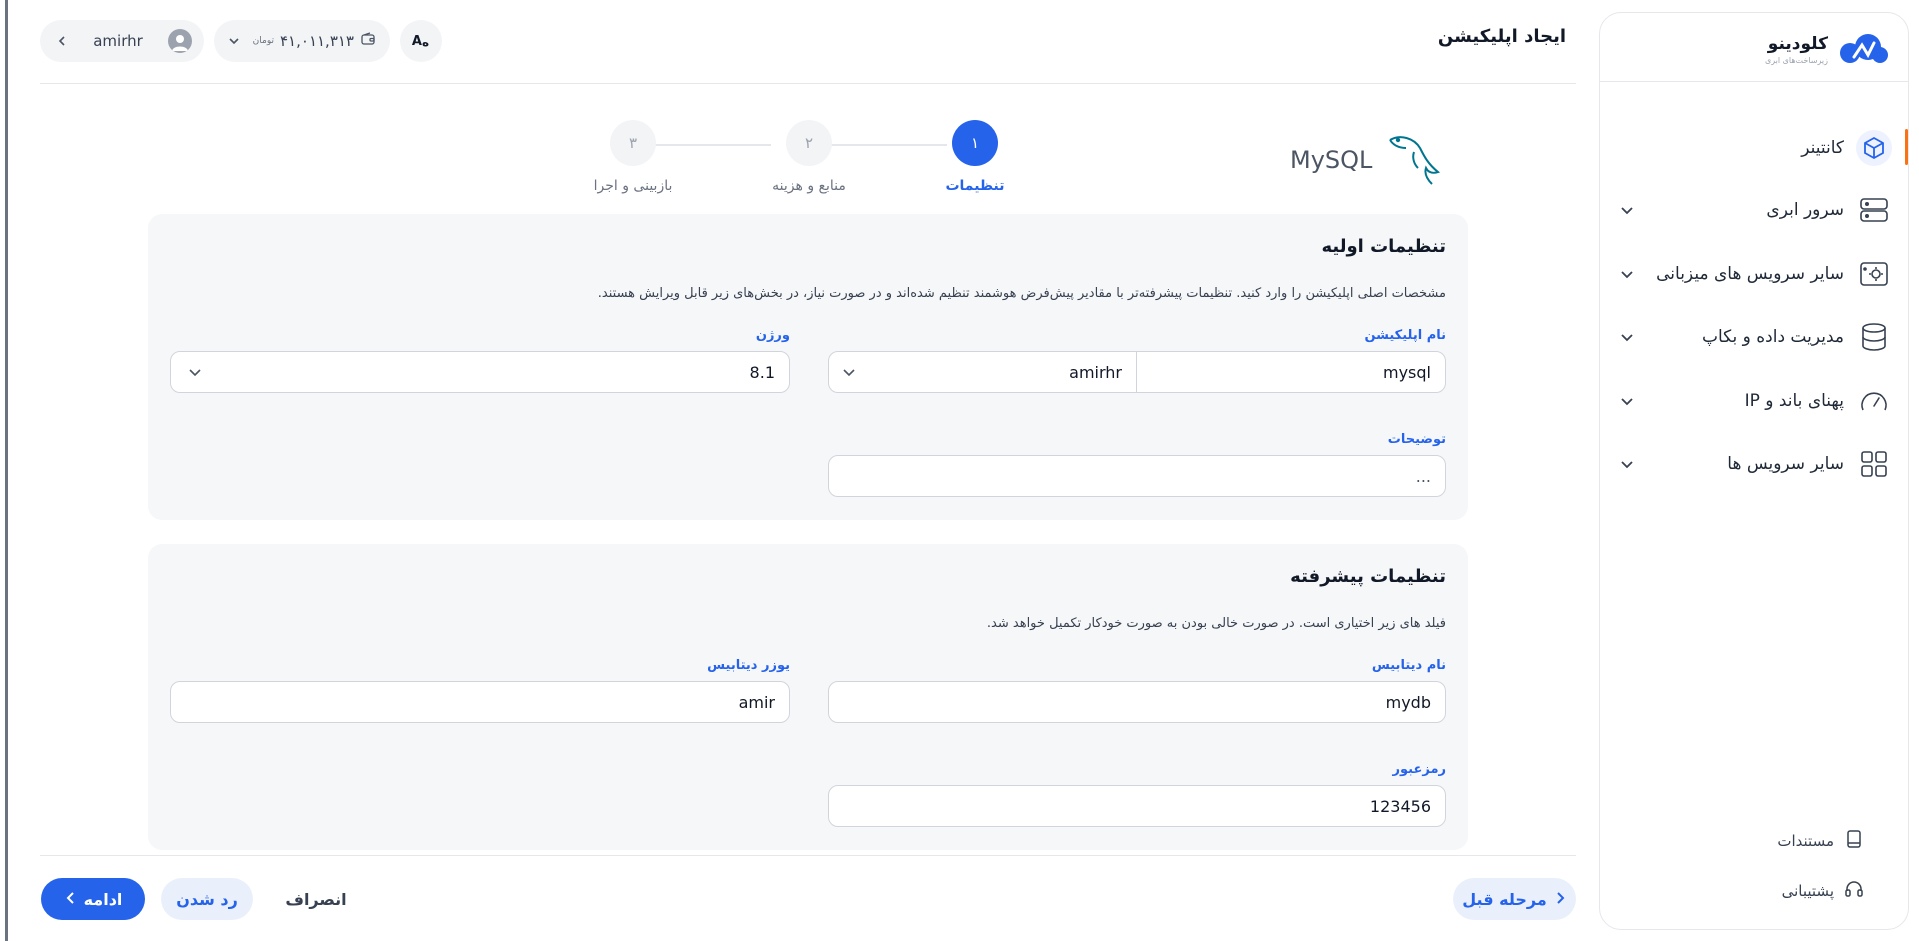 This screenshot has width=1919, height=941. What do you see at coordinates (1408, 665) in the screenshot?
I see `db-name-label: نام دیتابیس` at bounding box center [1408, 665].